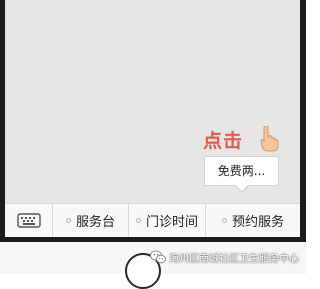 The width and height of the screenshot is (320, 289). I want to click on watermark-text: 海州区南城社区卫生服务中心, so click(234, 259).